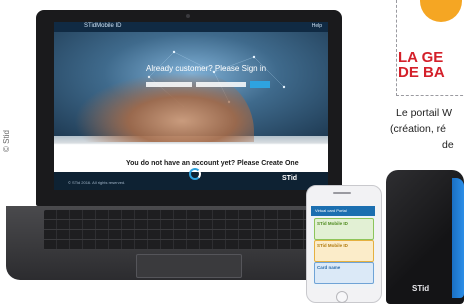 The image size is (464, 304). I want to click on help-link: Help, so click(317, 26).